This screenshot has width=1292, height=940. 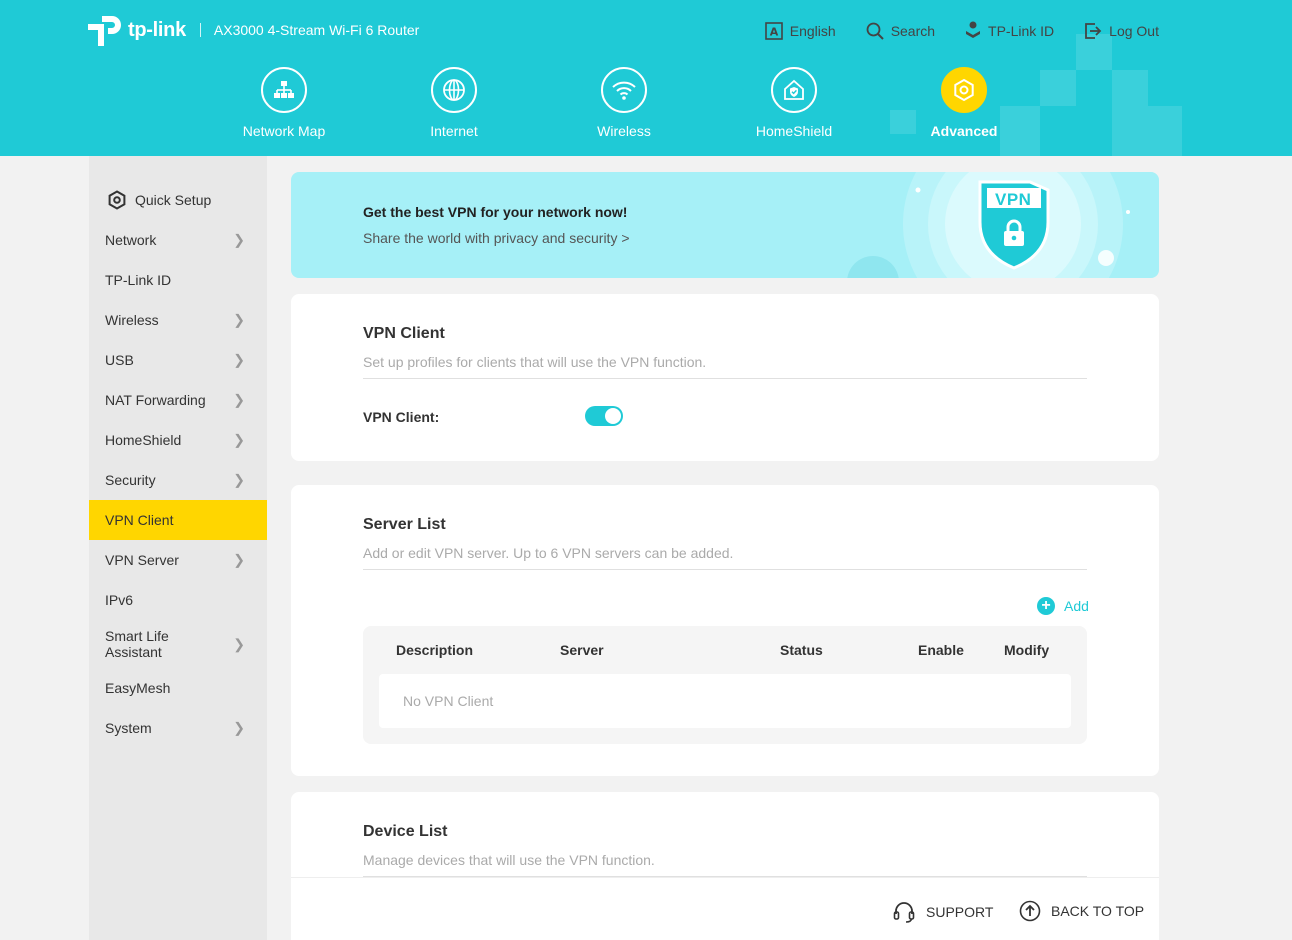 I want to click on sidebar-item-security: Security ❯, so click(x=178, y=480).